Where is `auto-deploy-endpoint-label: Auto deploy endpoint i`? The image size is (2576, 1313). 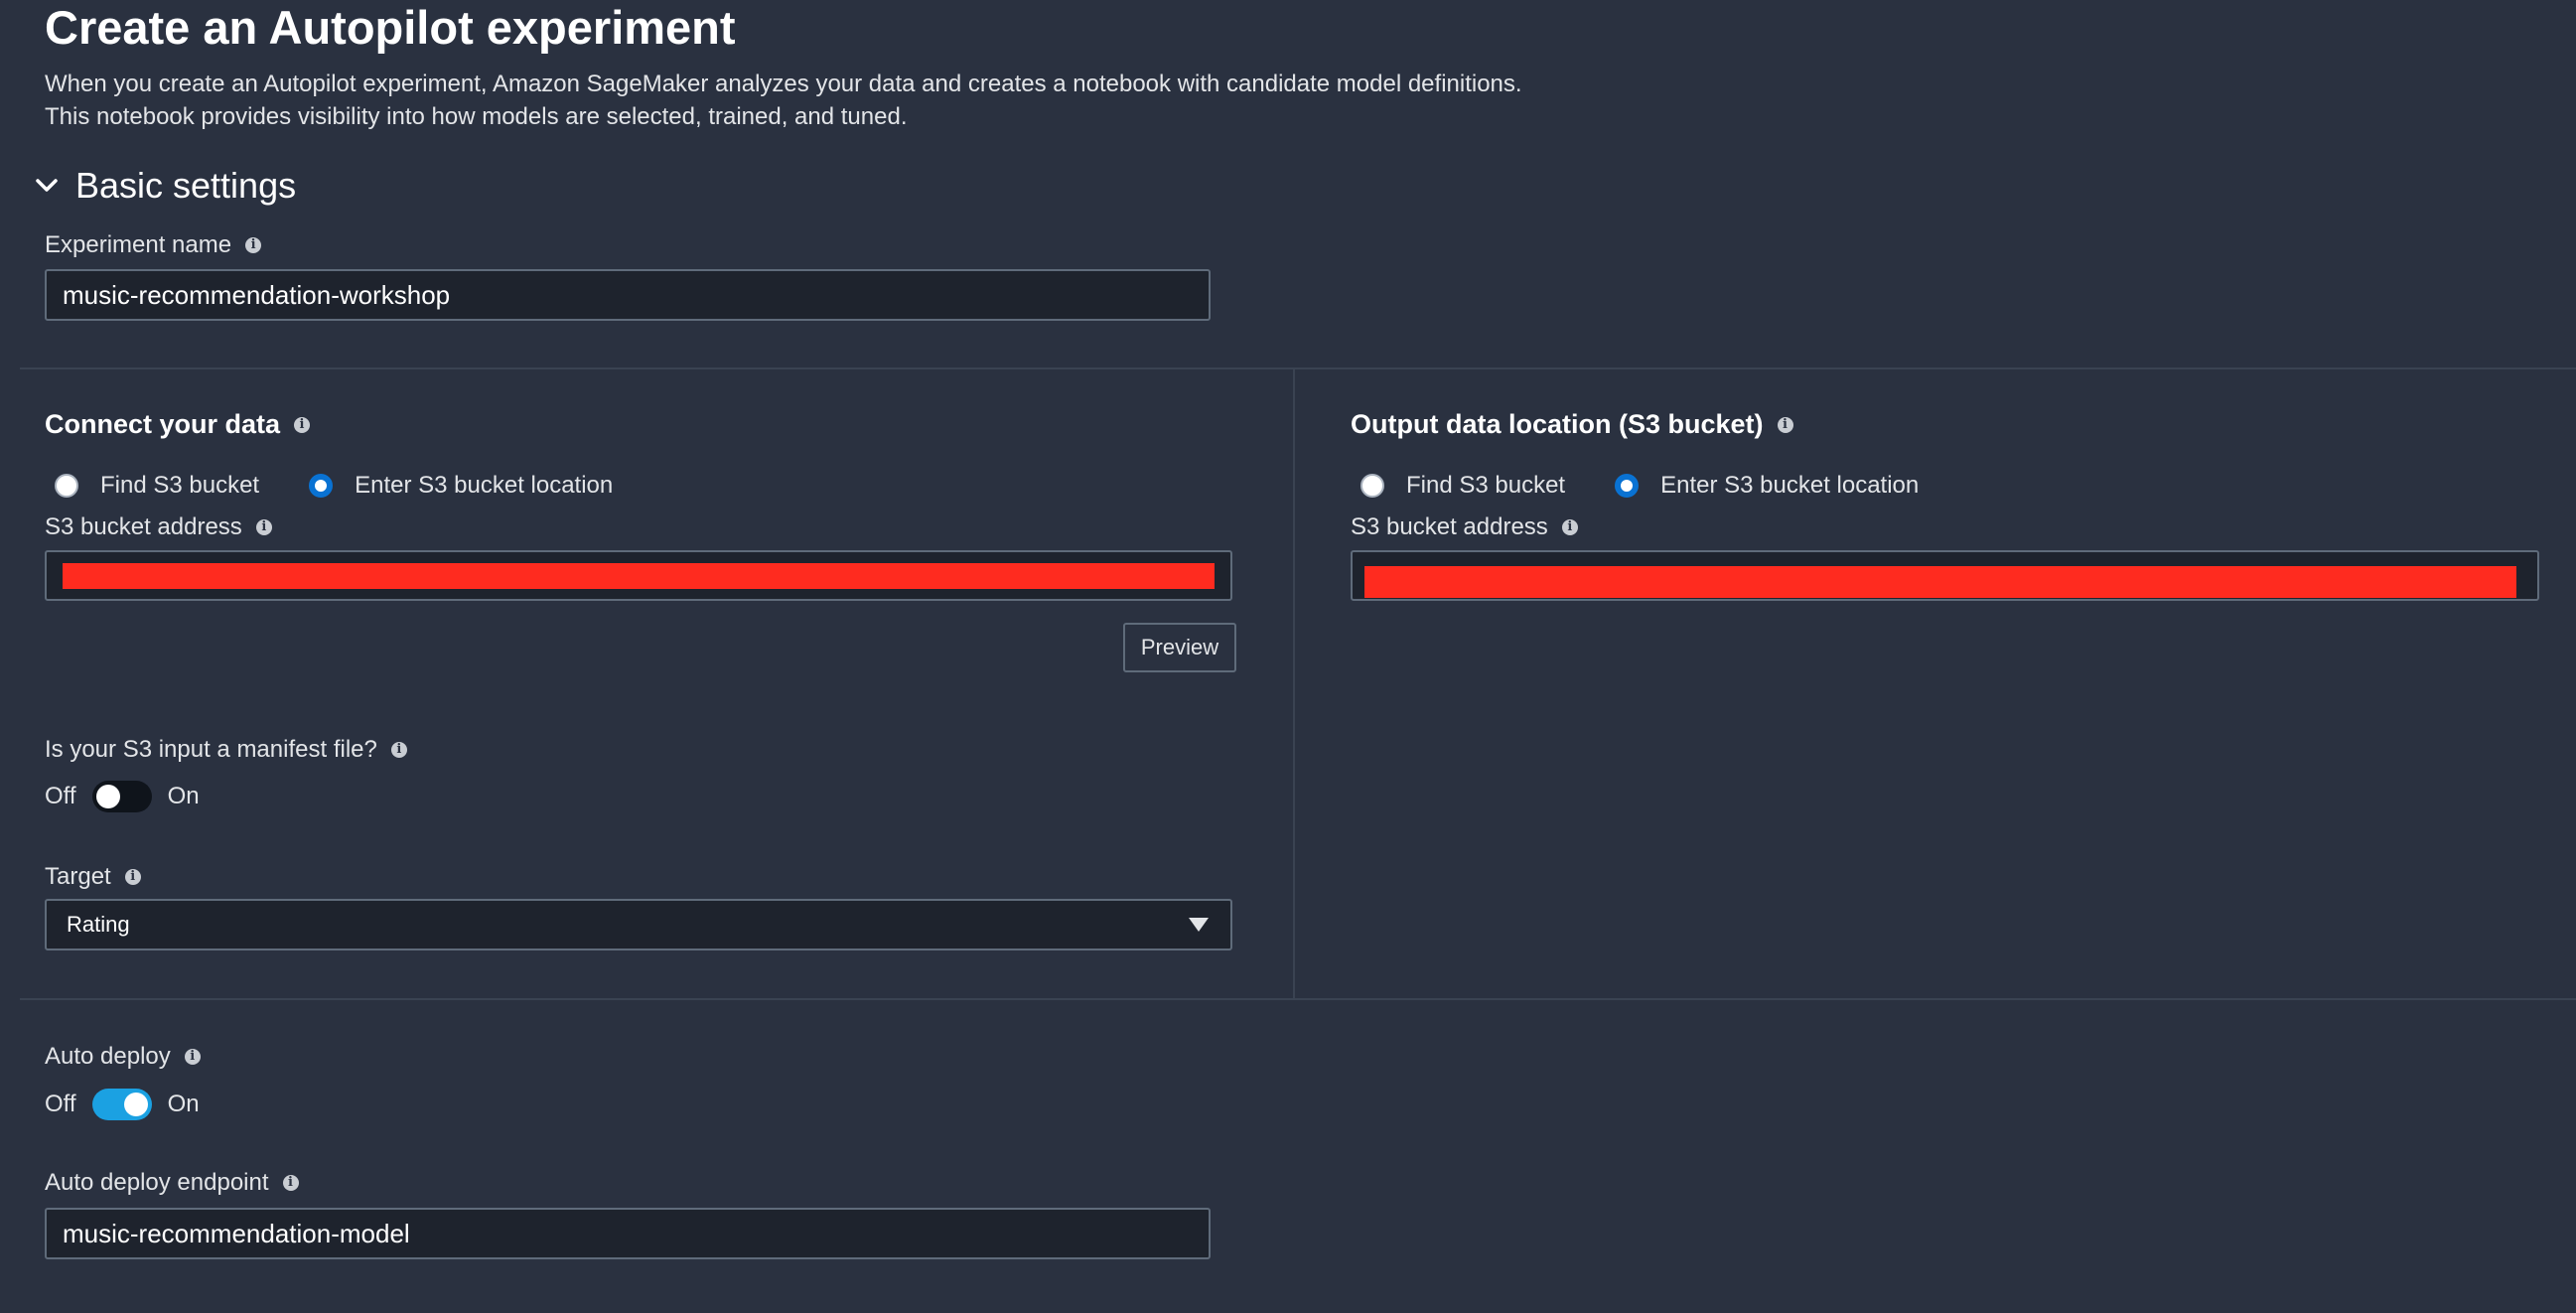 auto-deploy-endpoint-label: Auto deploy endpoint i is located at coordinates (172, 1183).